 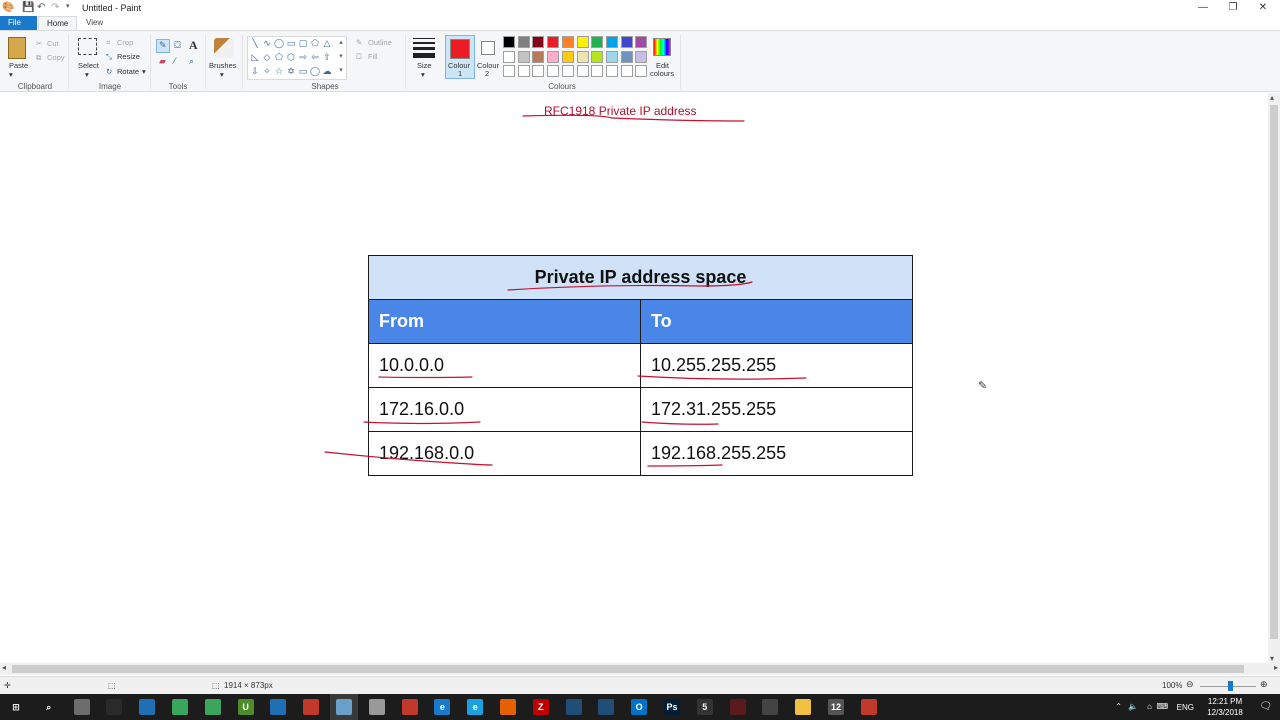 What do you see at coordinates (1272, 658) in the screenshot?
I see `scroll-down-icon: ▾` at bounding box center [1272, 658].